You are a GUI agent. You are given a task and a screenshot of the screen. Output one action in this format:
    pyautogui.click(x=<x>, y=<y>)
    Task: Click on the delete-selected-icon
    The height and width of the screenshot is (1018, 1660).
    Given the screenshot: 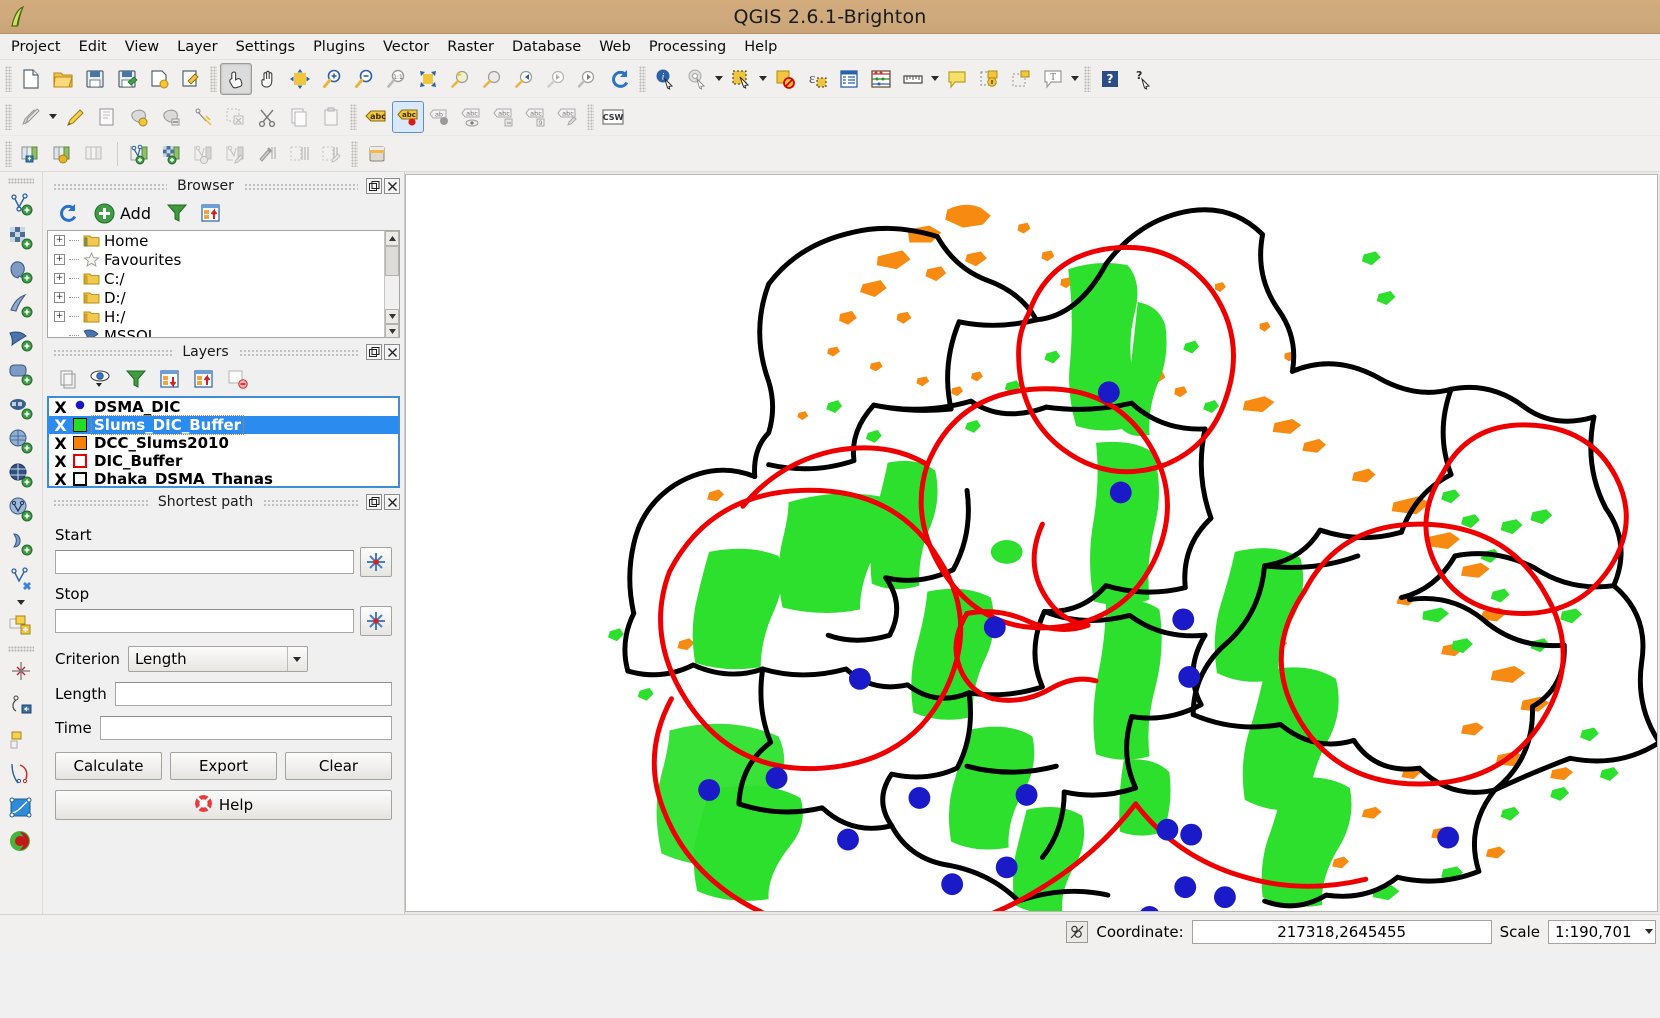 What is the action you would take?
    pyautogui.click(x=235, y=117)
    